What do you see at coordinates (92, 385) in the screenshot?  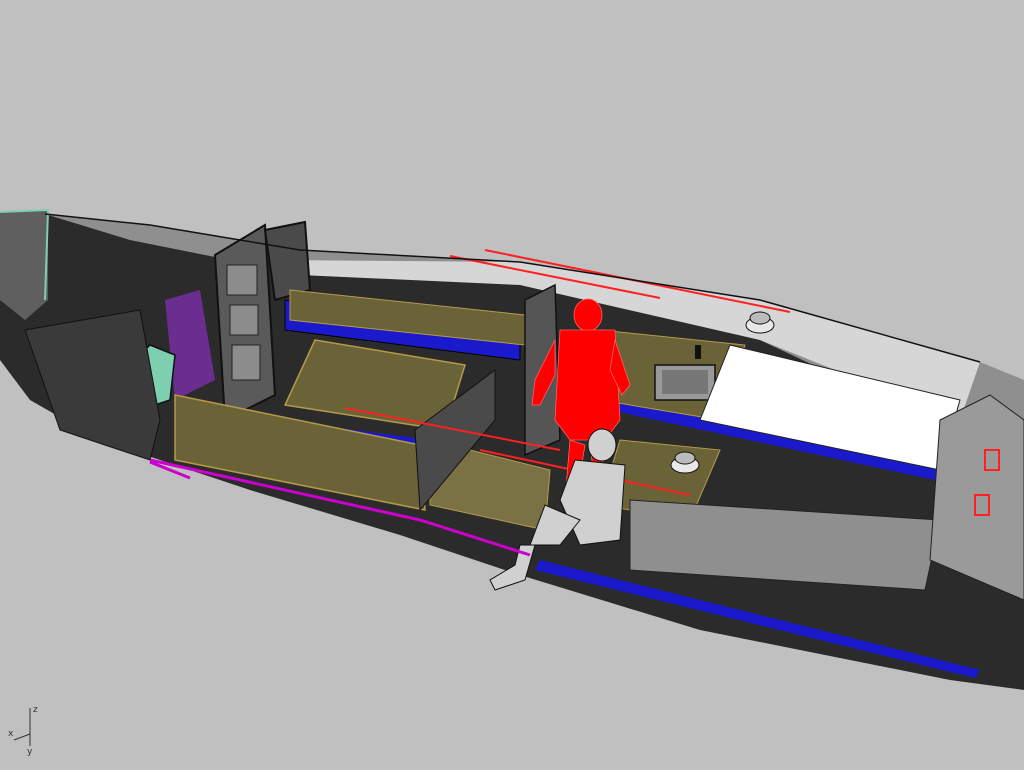 I see `forward-interior` at bounding box center [92, 385].